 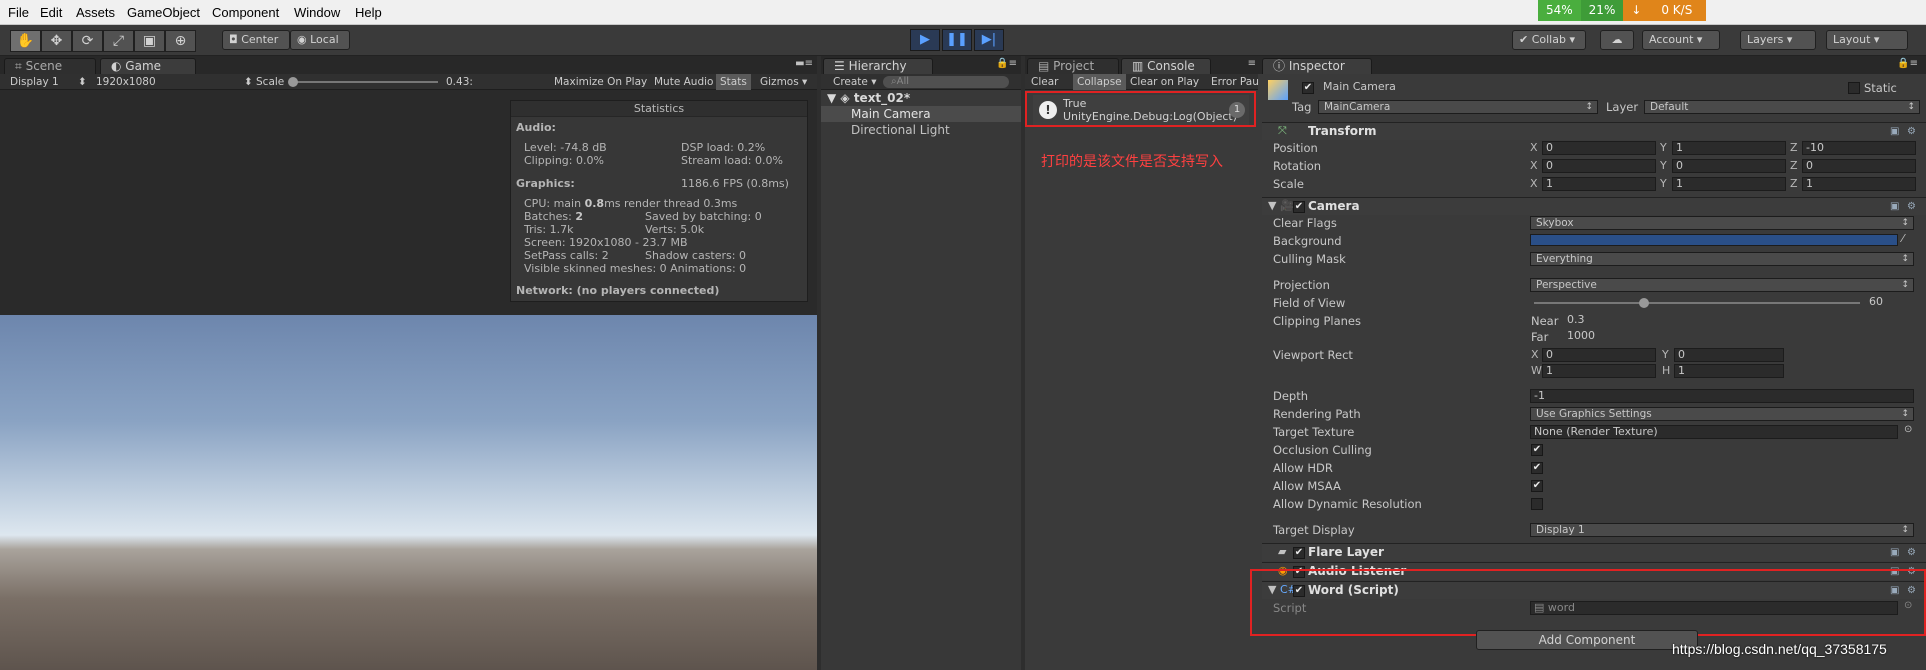 I want to click on stats-toggle: Stats, so click(x=733, y=82).